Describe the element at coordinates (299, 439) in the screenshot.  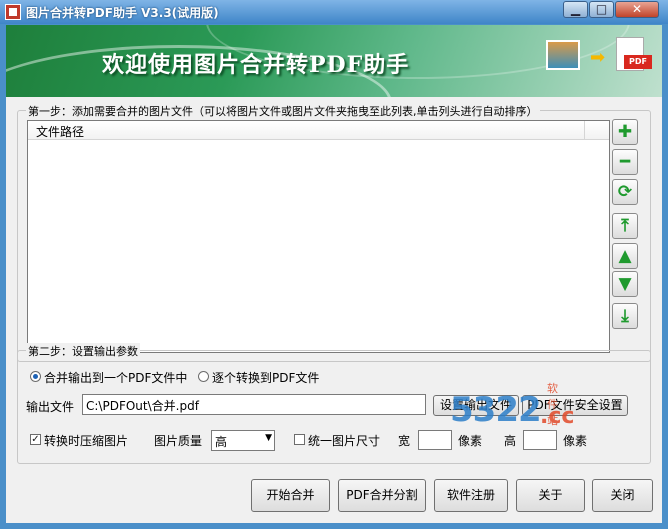
I see `uniform-size-checkbox` at that location.